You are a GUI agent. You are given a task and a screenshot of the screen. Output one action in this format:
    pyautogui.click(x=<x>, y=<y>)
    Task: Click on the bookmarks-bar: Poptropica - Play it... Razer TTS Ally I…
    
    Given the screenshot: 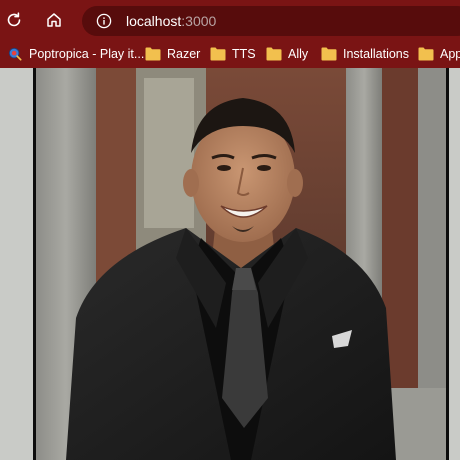 What is the action you would take?
    pyautogui.click(x=230, y=54)
    